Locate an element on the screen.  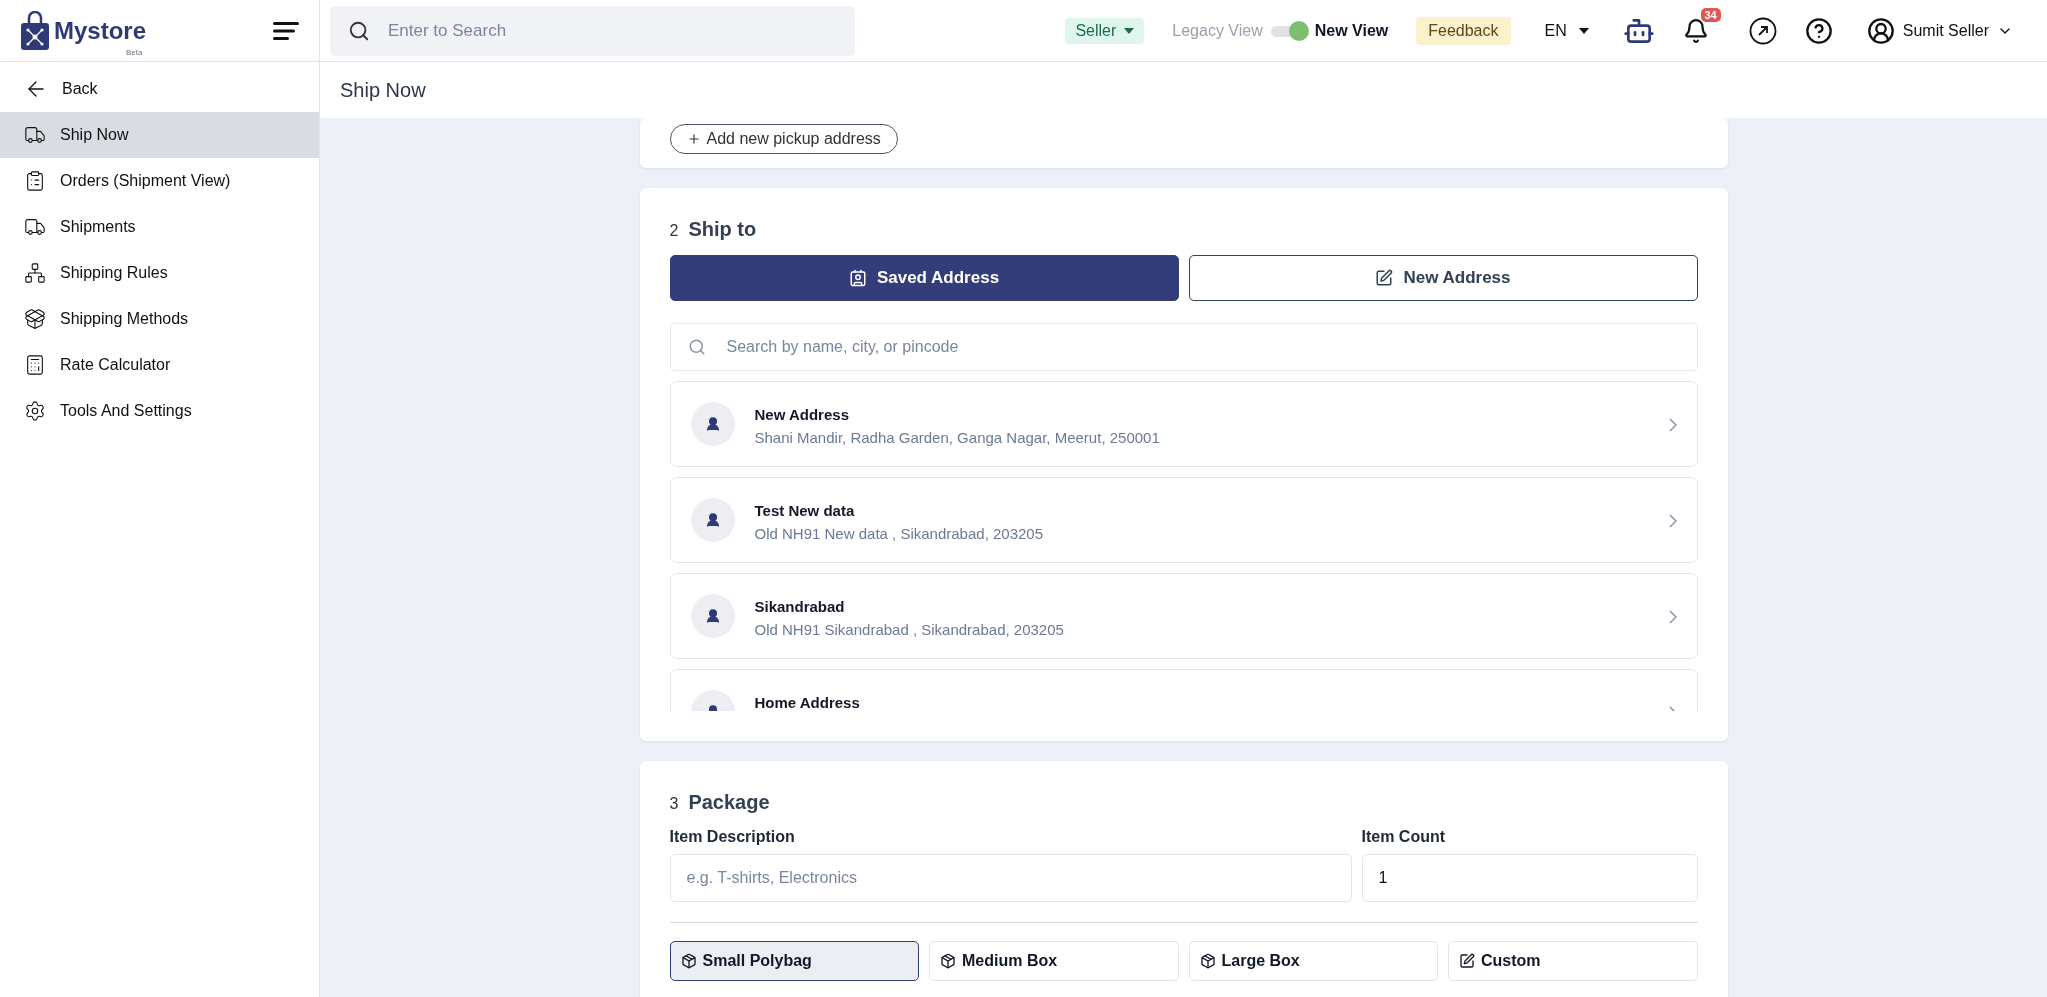
clipboard-icon is located at coordinates (35, 181).